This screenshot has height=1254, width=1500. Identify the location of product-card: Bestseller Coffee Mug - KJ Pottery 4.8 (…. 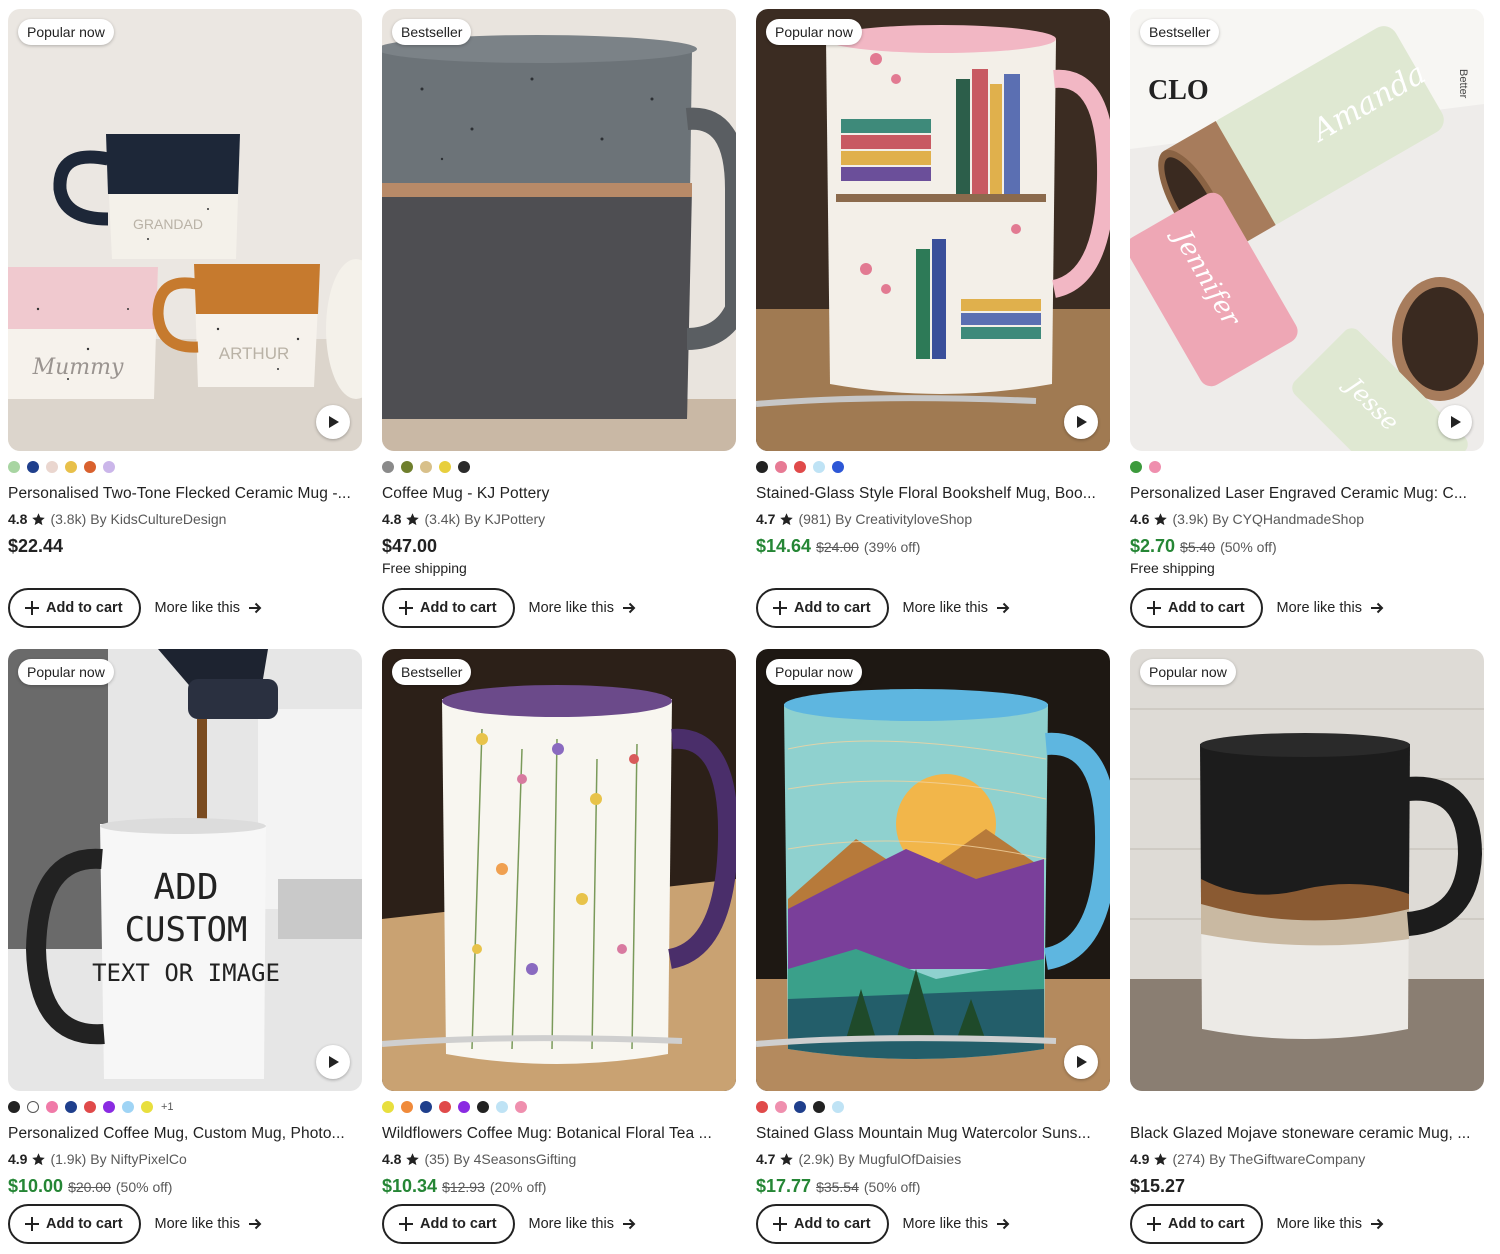
(559, 318).